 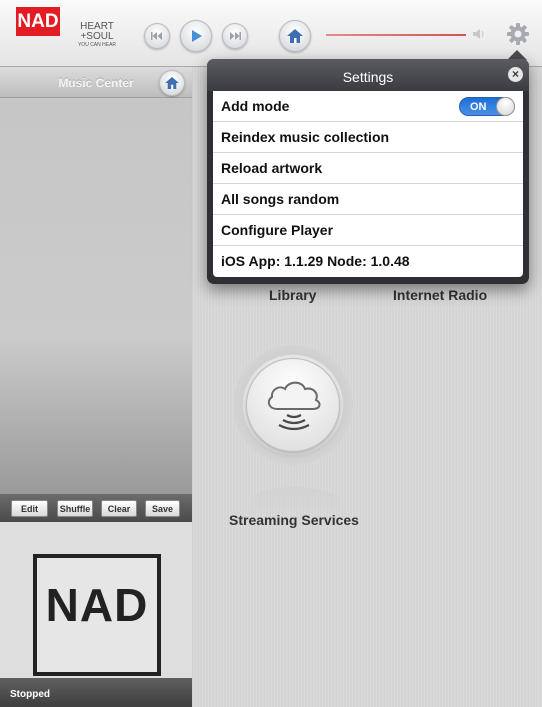 I want to click on play-button, so click(x=196, y=36).